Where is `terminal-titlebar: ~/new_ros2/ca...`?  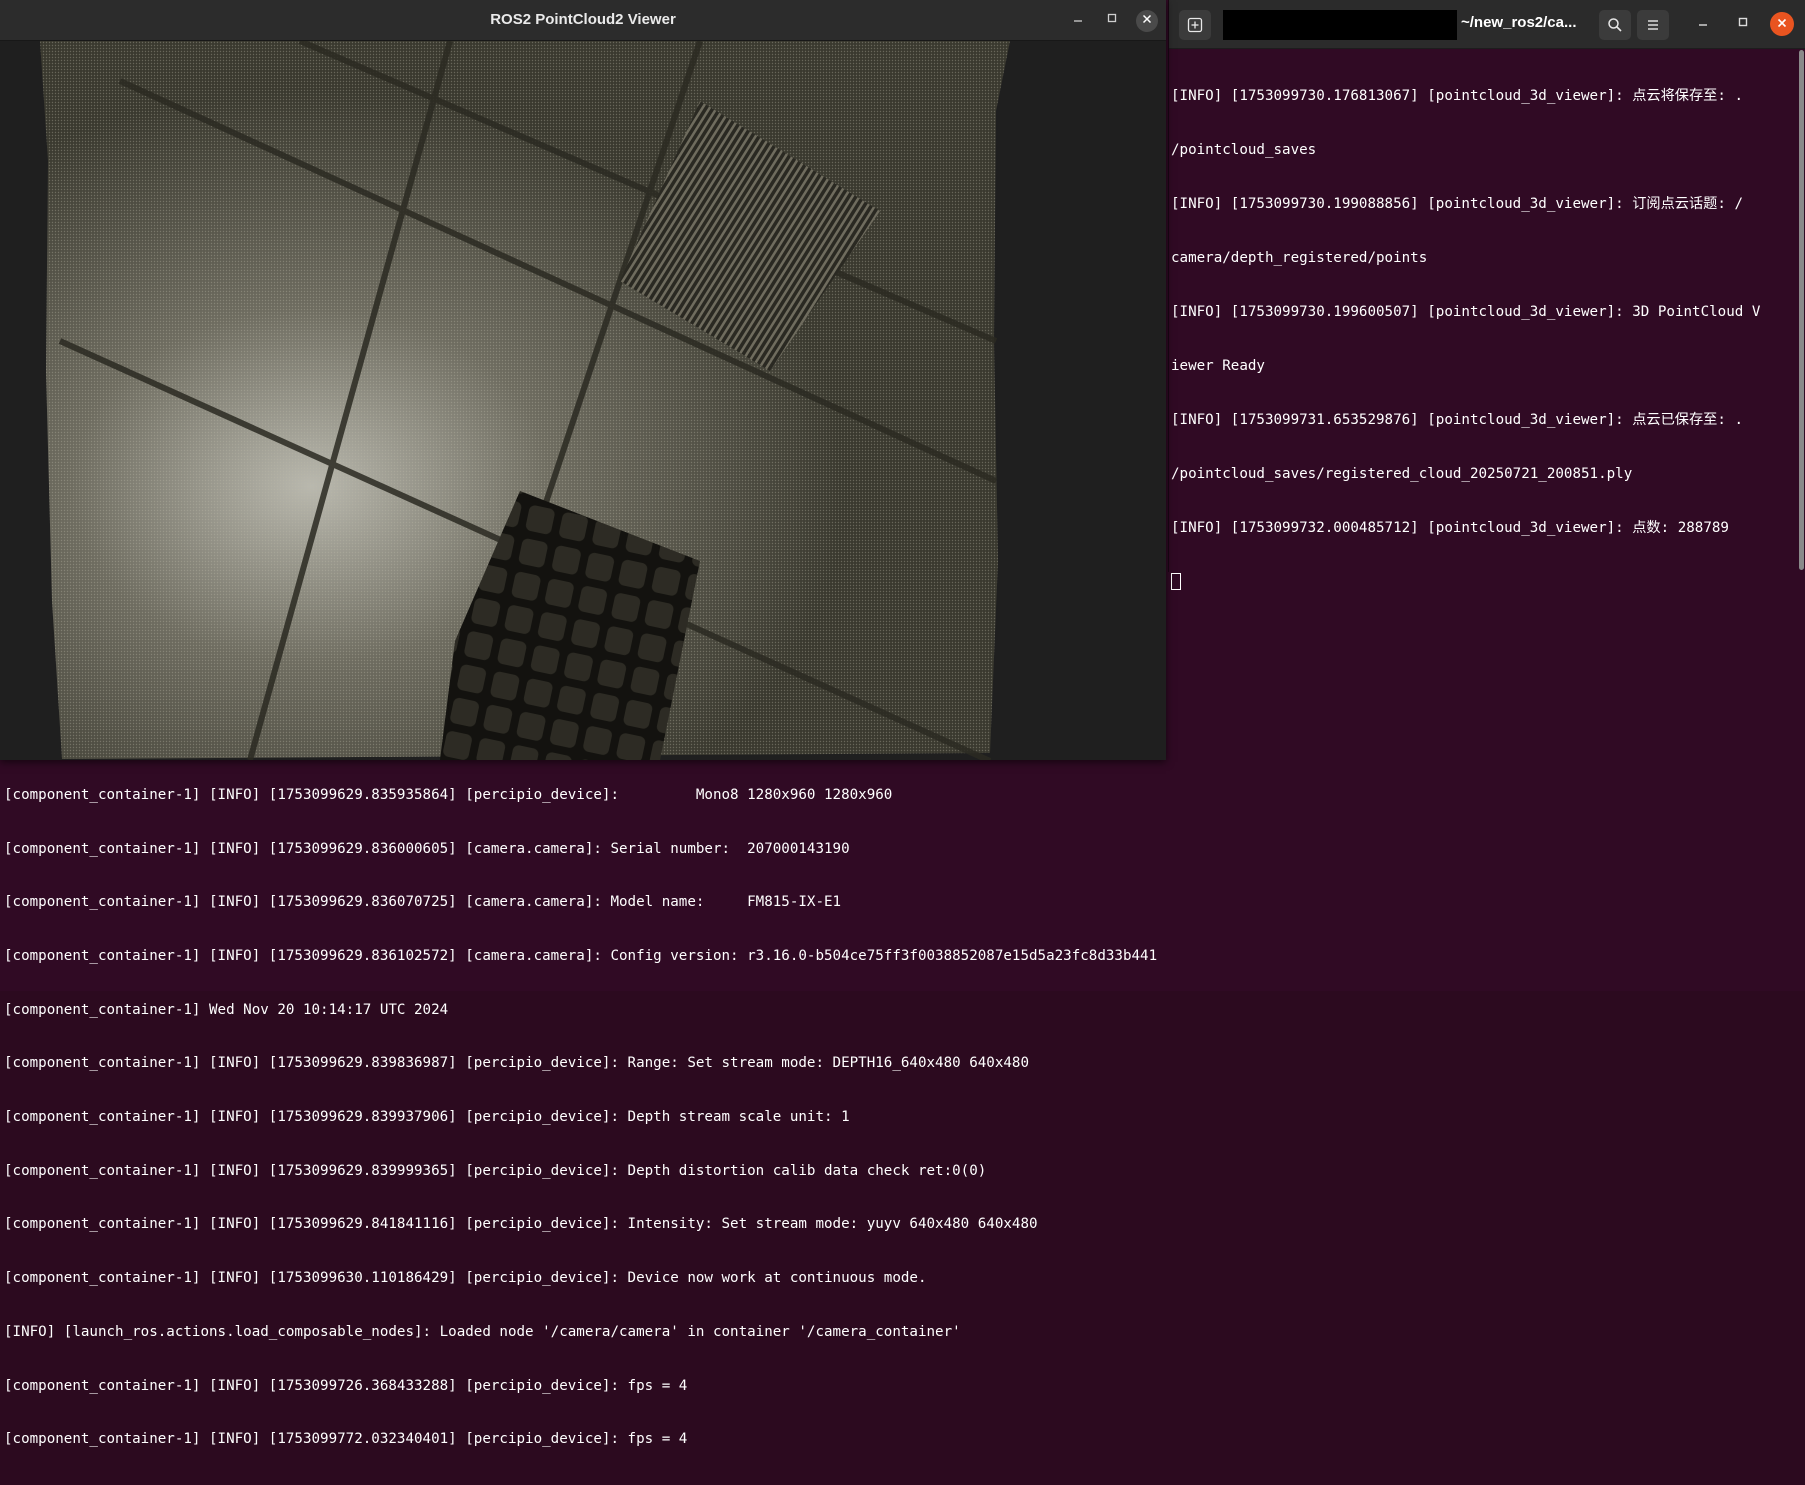 terminal-titlebar: ~/new_ros2/ca... is located at coordinates (1487, 24).